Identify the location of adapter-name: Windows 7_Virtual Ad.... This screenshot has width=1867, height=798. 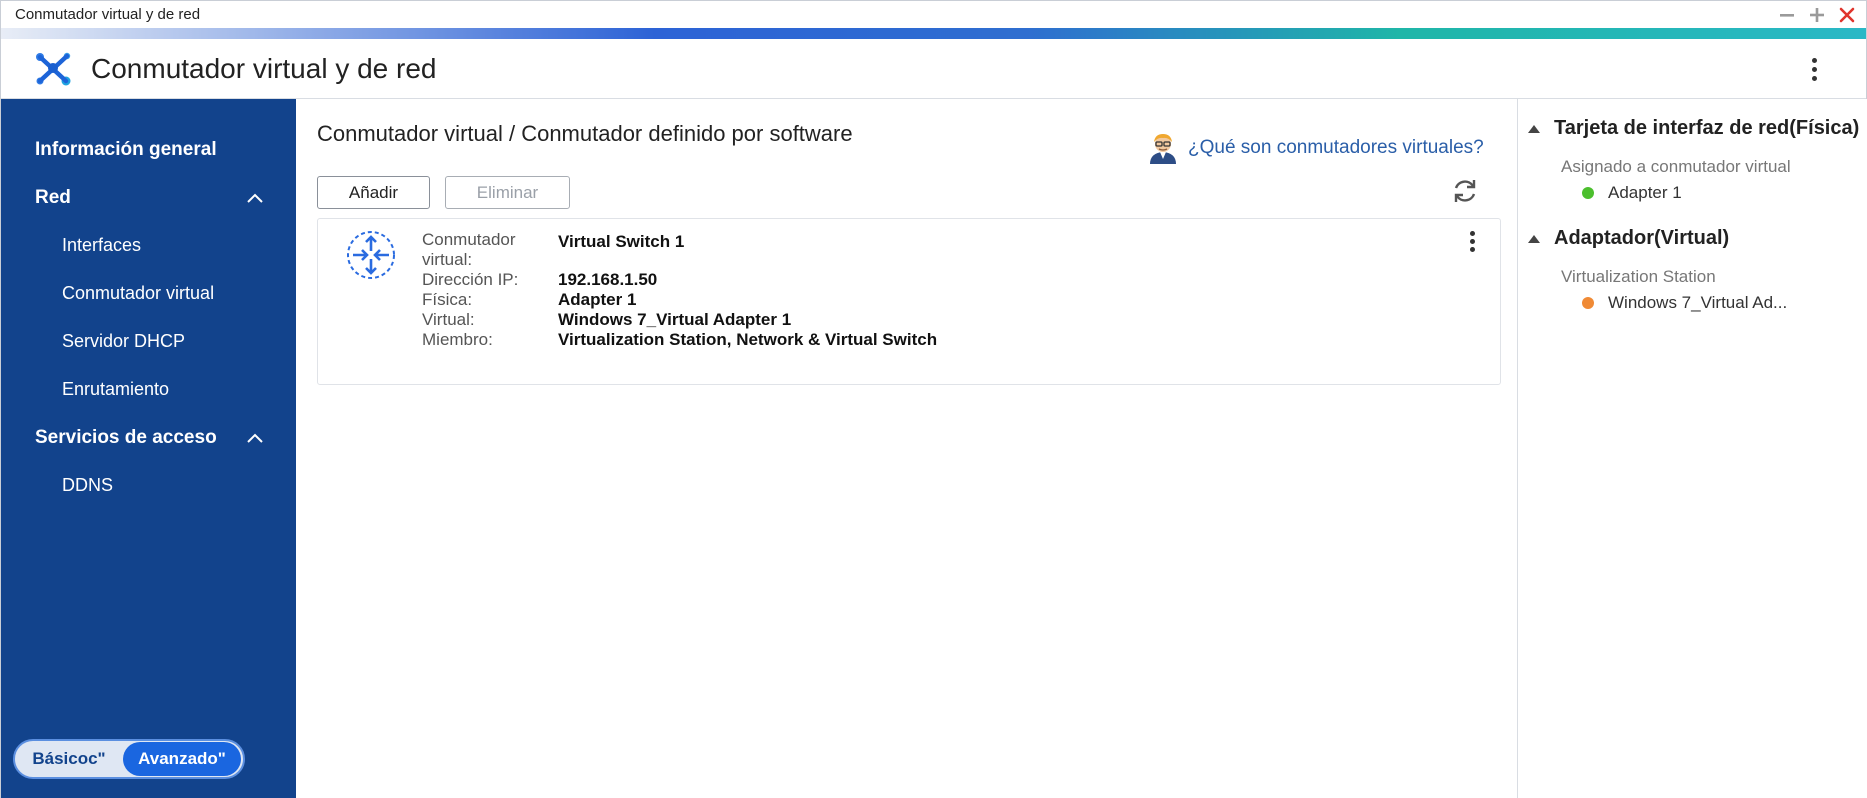
(1698, 302).